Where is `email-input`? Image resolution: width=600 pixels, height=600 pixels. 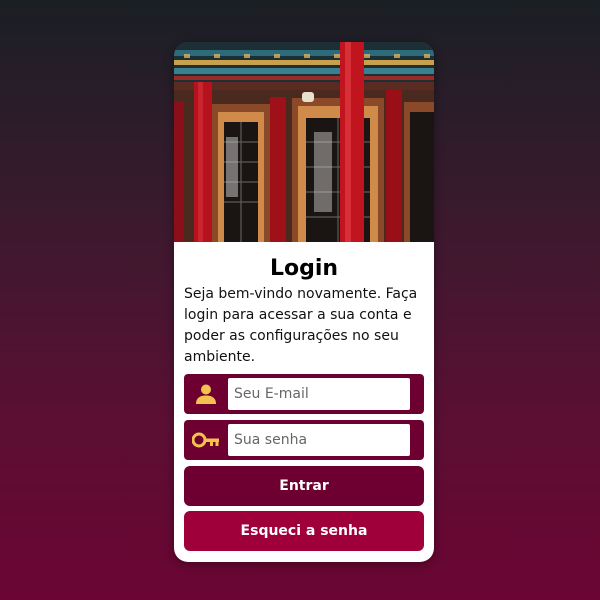
email-input is located at coordinates (319, 394).